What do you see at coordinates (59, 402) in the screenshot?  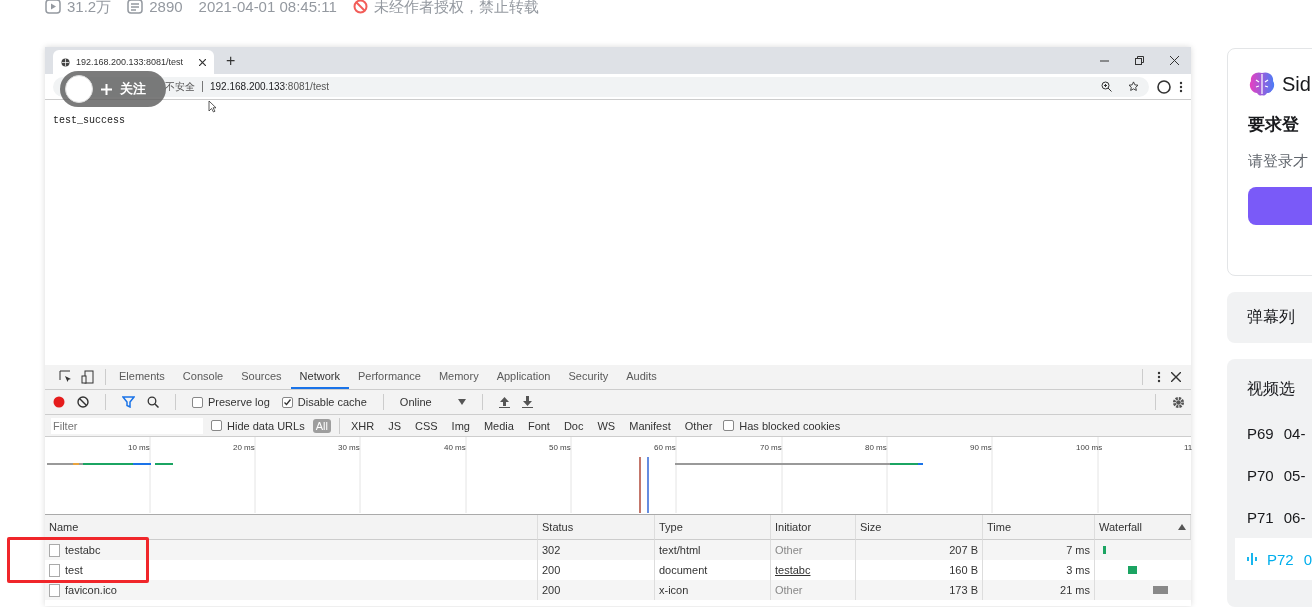 I see `record-icon` at bounding box center [59, 402].